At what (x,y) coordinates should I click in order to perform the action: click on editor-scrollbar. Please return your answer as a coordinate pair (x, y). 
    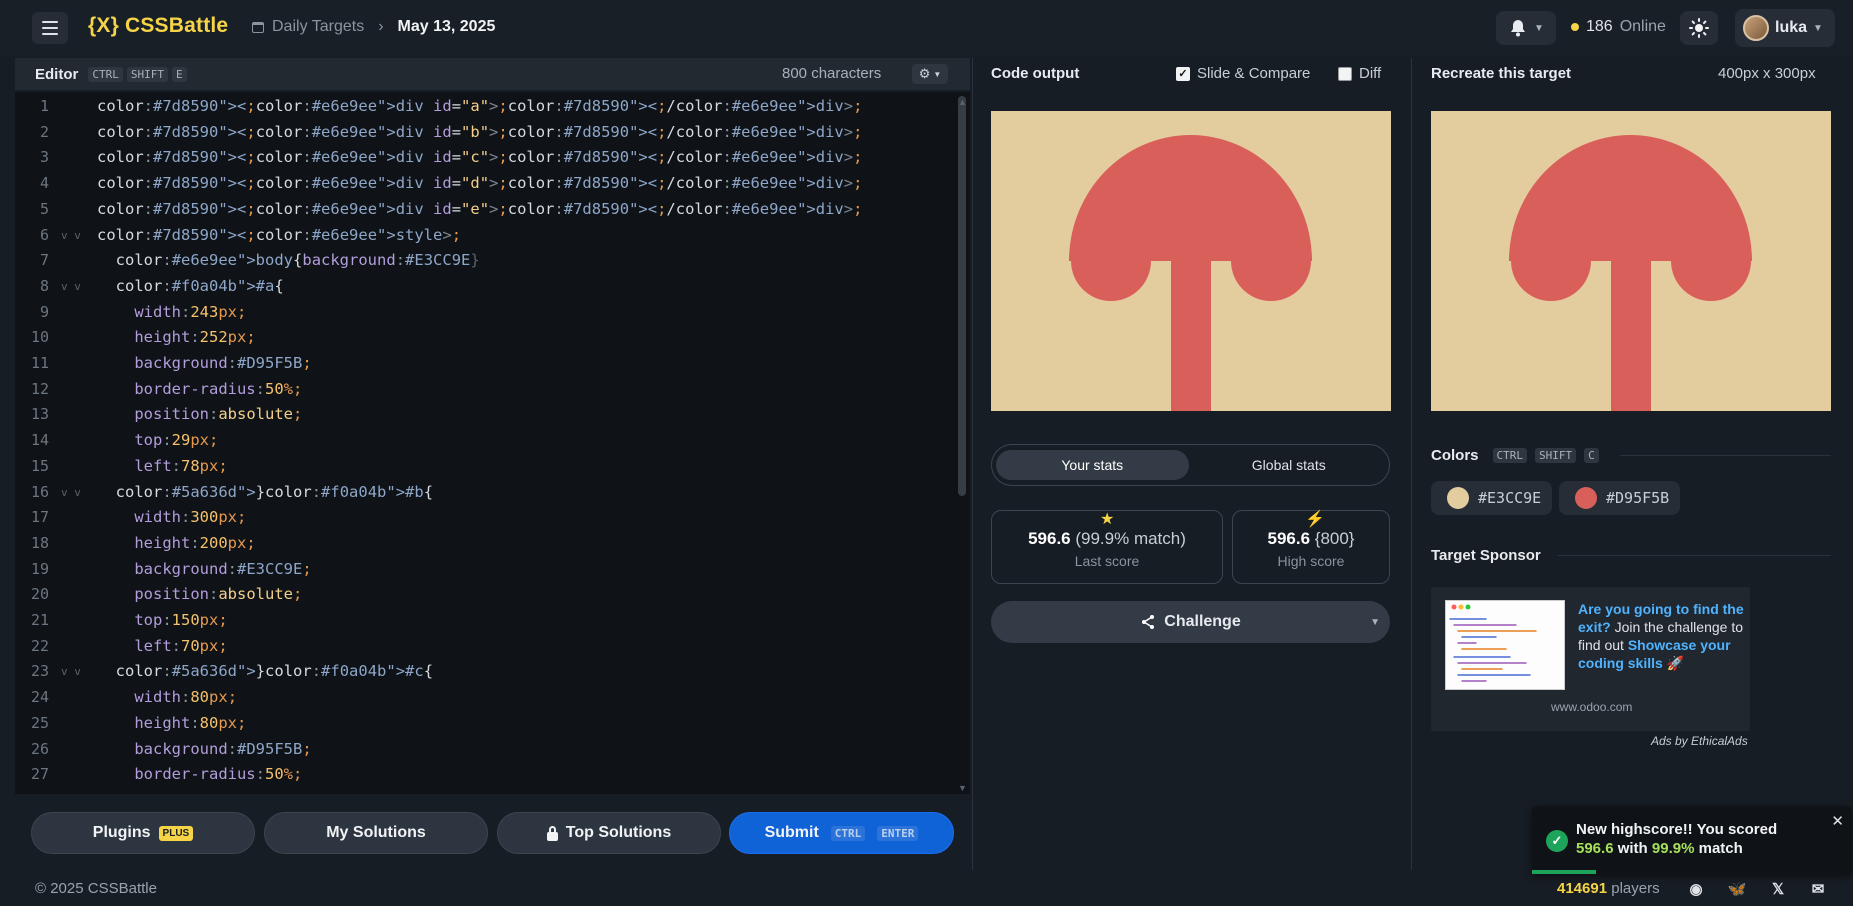
    Looking at the image, I should click on (962, 296).